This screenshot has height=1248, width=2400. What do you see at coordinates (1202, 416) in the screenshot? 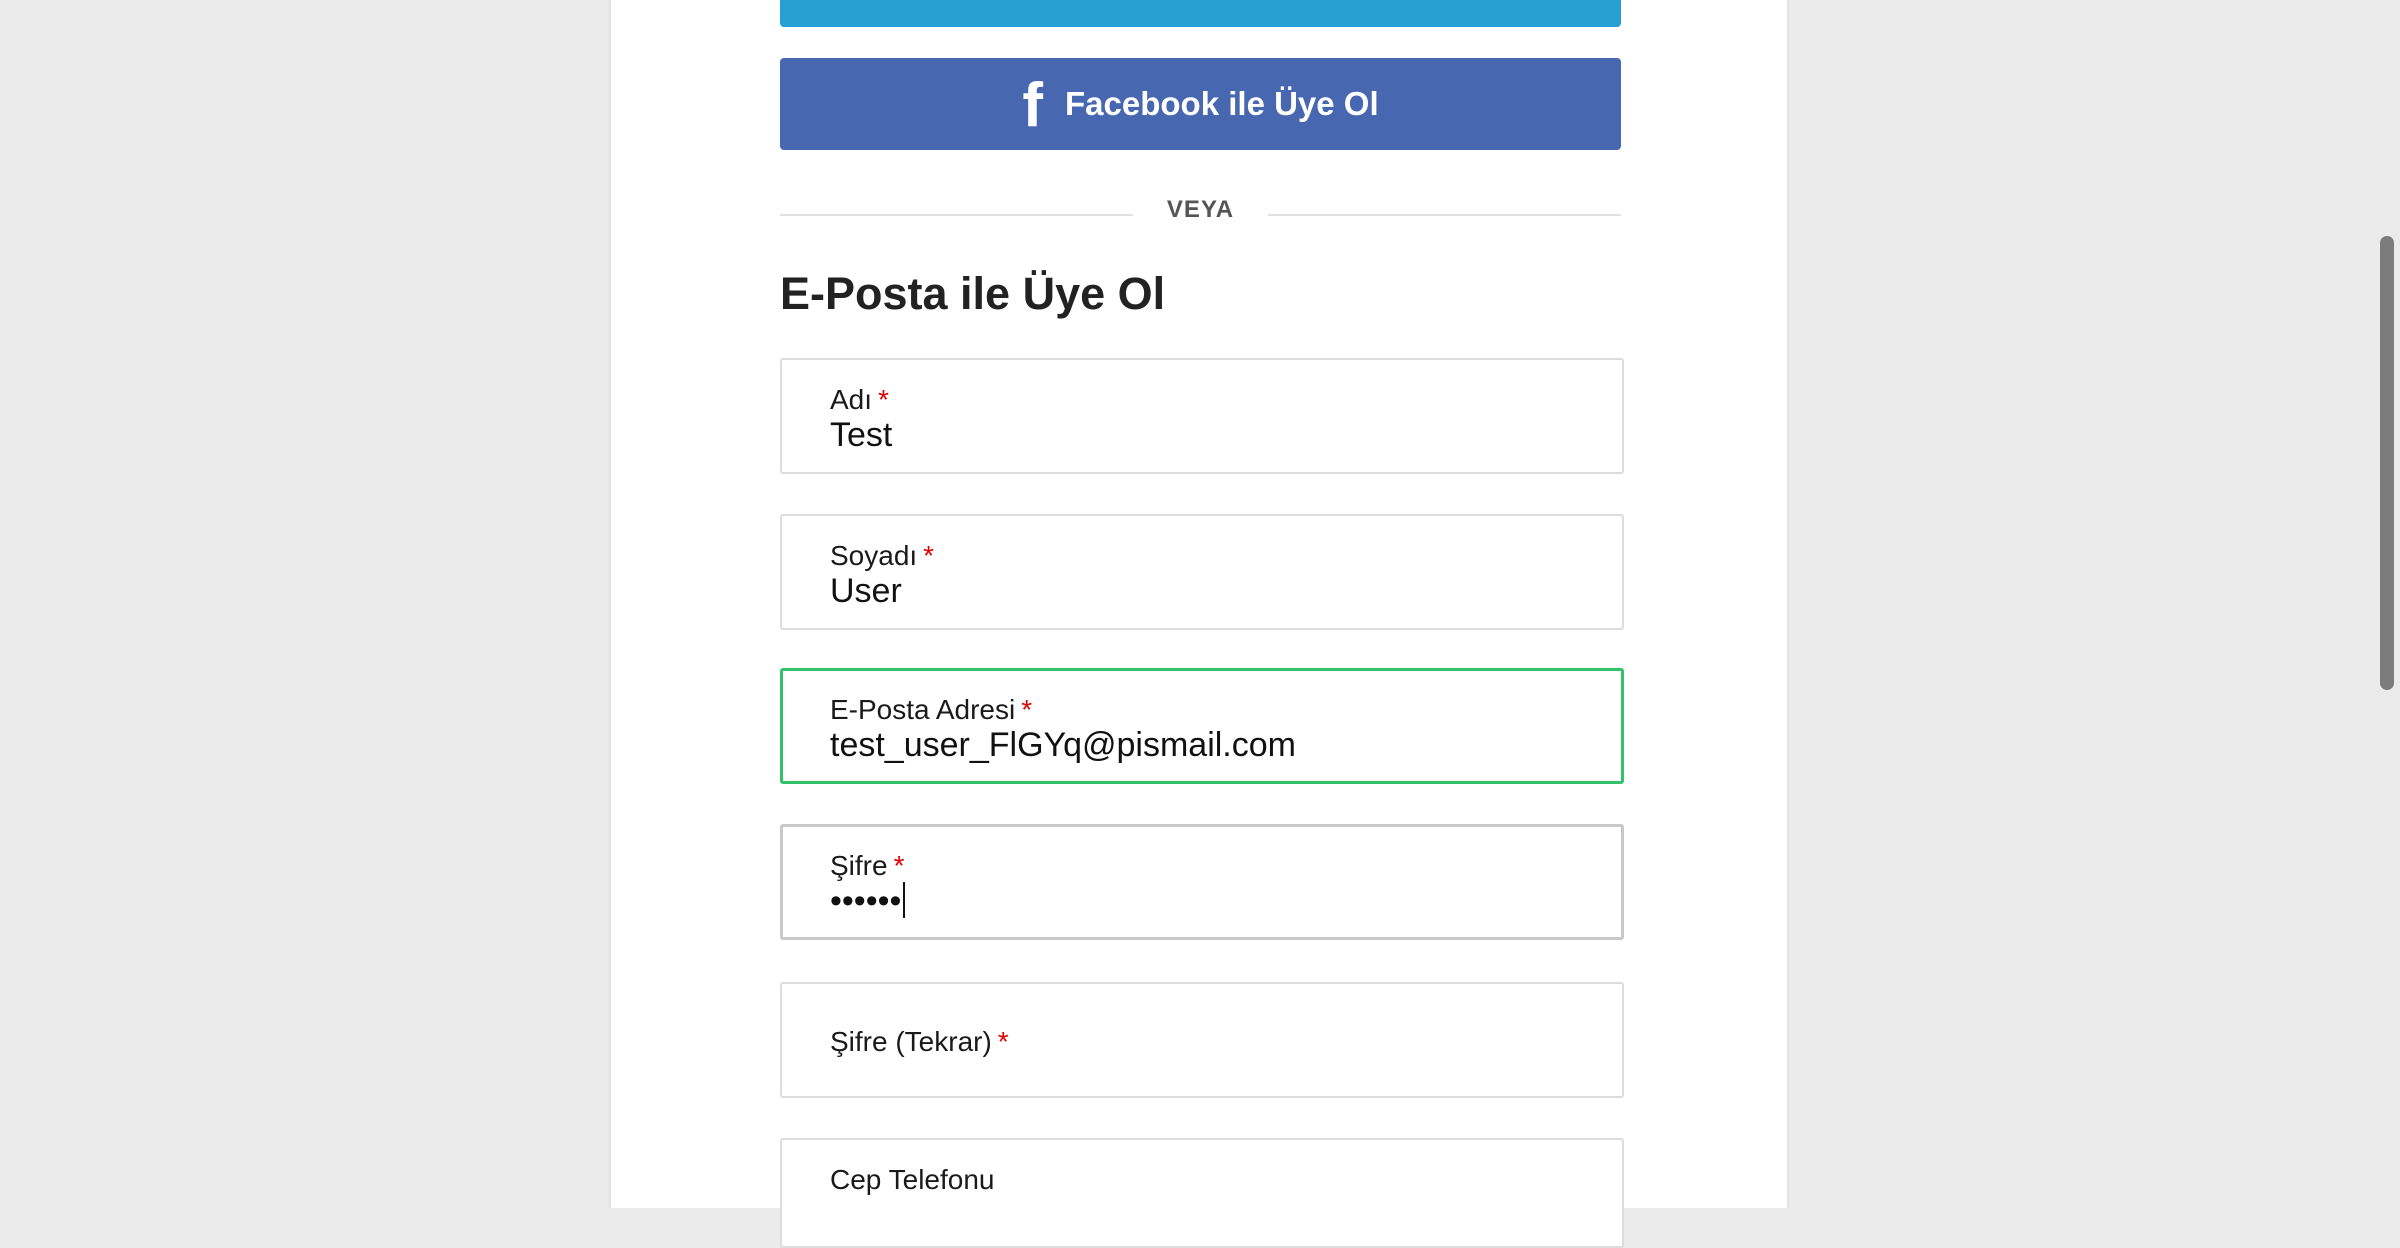
I see `first-name-field: Adı * Test` at bounding box center [1202, 416].